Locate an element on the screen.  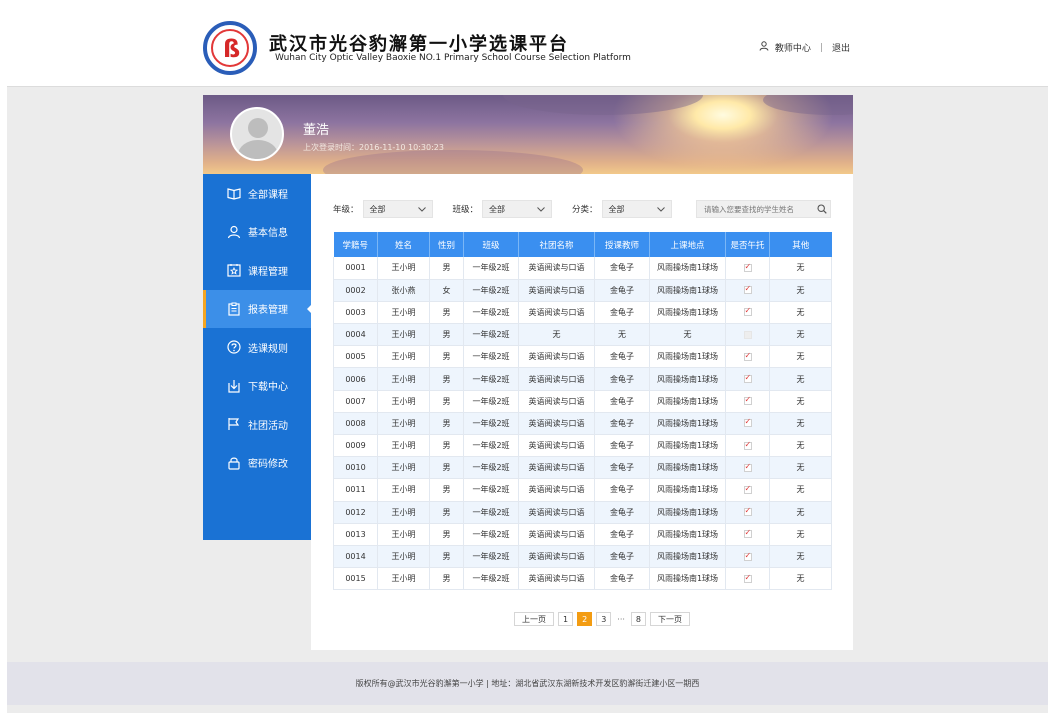
table-cell-id: 0015 is located at coordinates (355, 579).